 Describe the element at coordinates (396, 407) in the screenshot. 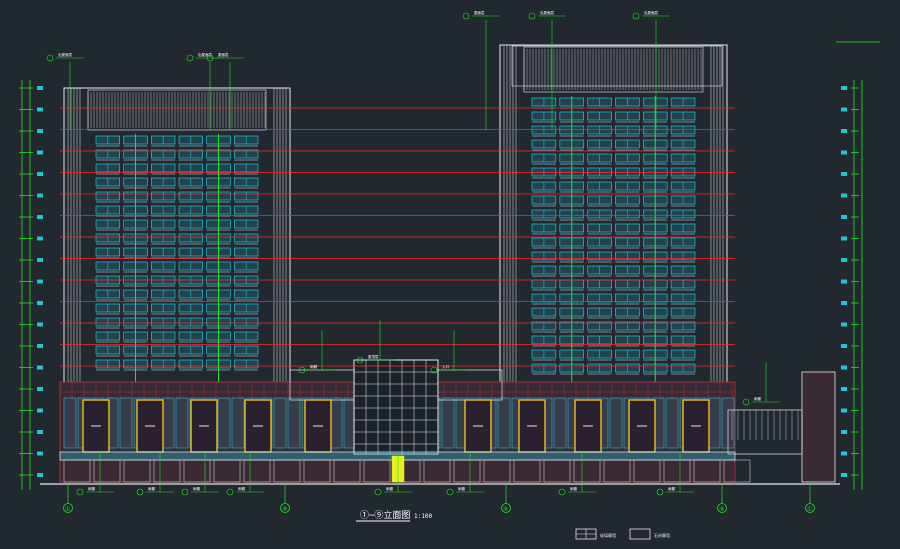

I see `atrium` at that location.